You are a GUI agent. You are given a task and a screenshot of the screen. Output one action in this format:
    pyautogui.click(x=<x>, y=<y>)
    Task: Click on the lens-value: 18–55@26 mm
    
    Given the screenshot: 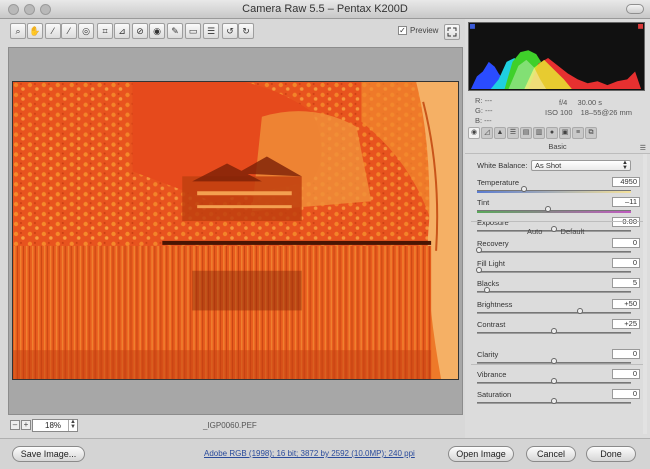 What is the action you would take?
    pyautogui.click(x=606, y=112)
    